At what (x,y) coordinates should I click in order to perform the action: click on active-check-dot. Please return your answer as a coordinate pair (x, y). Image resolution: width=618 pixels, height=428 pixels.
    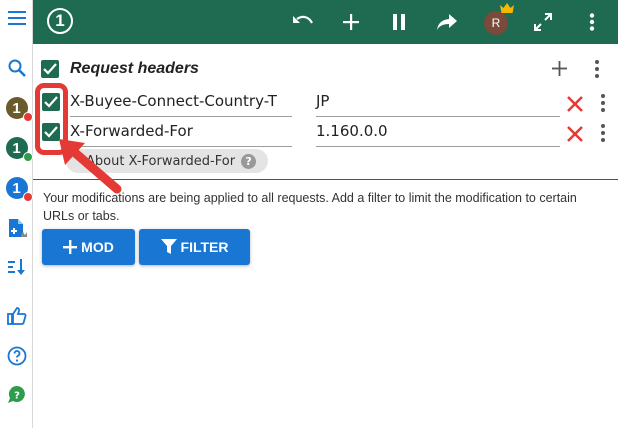
    Looking at the image, I should click on (27, 157).